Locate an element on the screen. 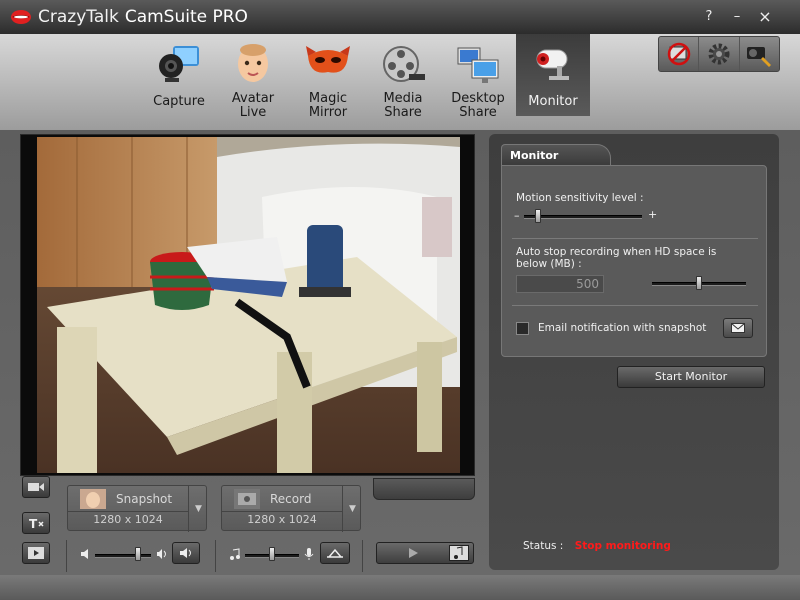 The height and width of the screenshot is (600, 800). preview-tab-strip is located at coordinates (424, 489).